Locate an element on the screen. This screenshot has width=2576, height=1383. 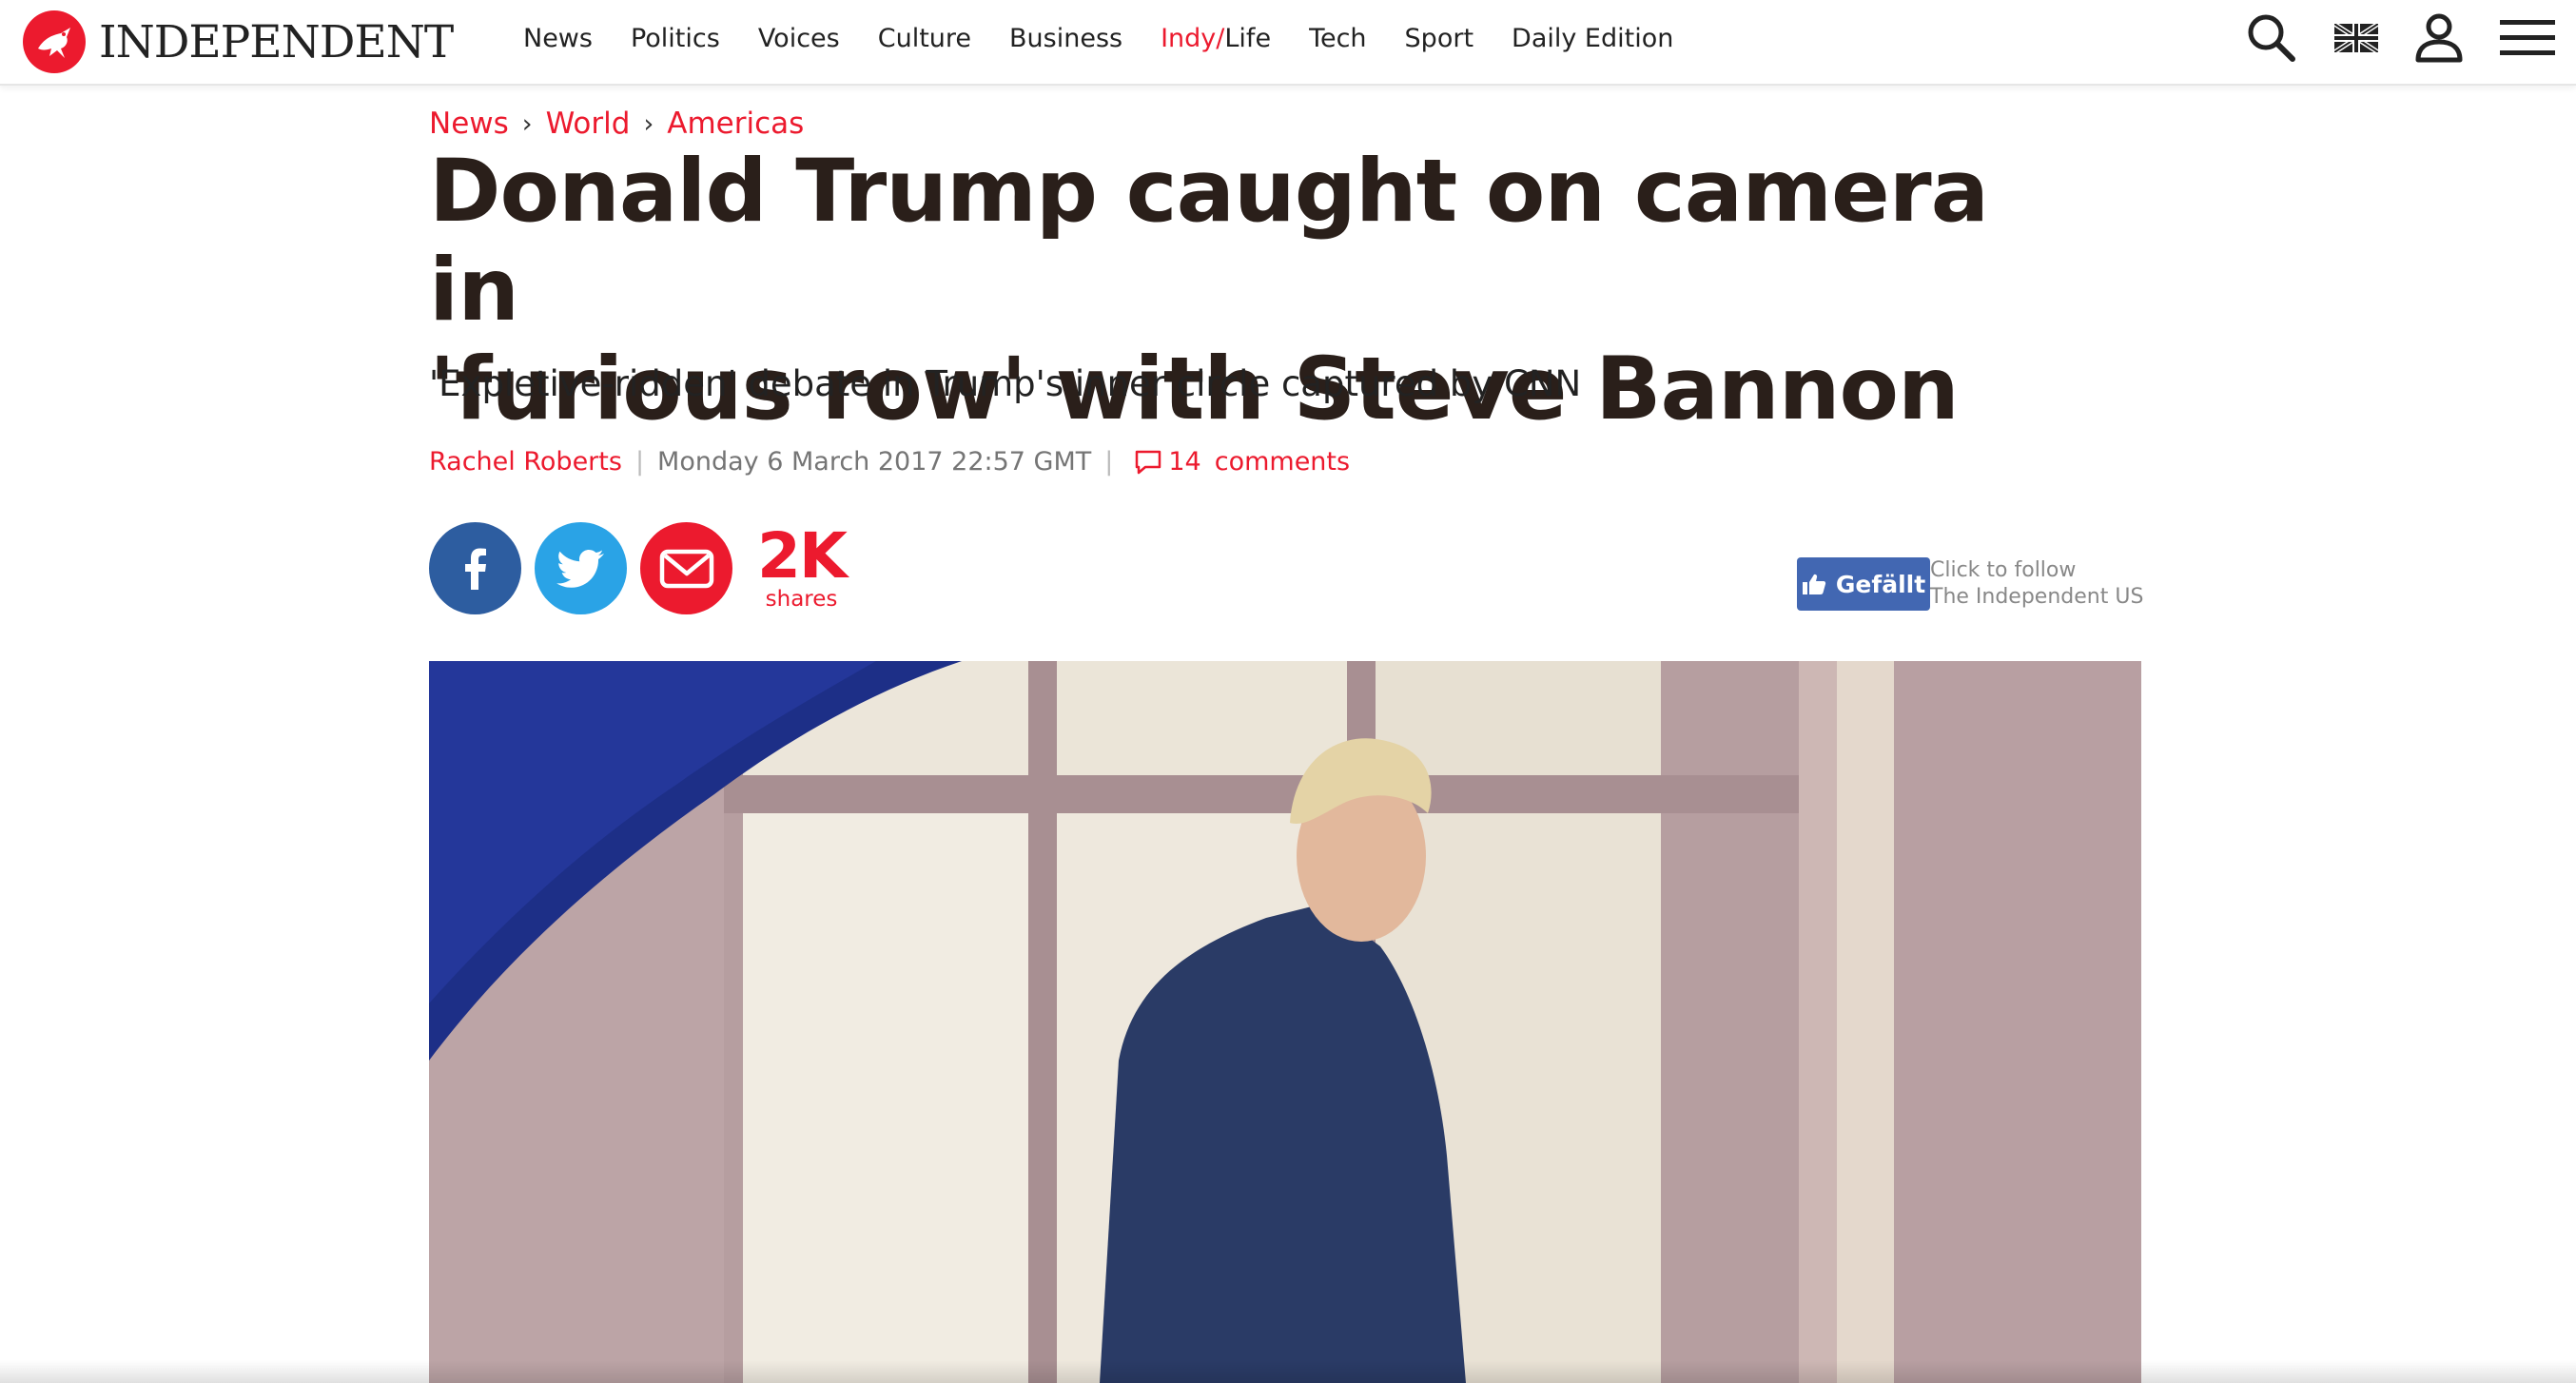
twitter-icon is located at coordinates (580, 568).